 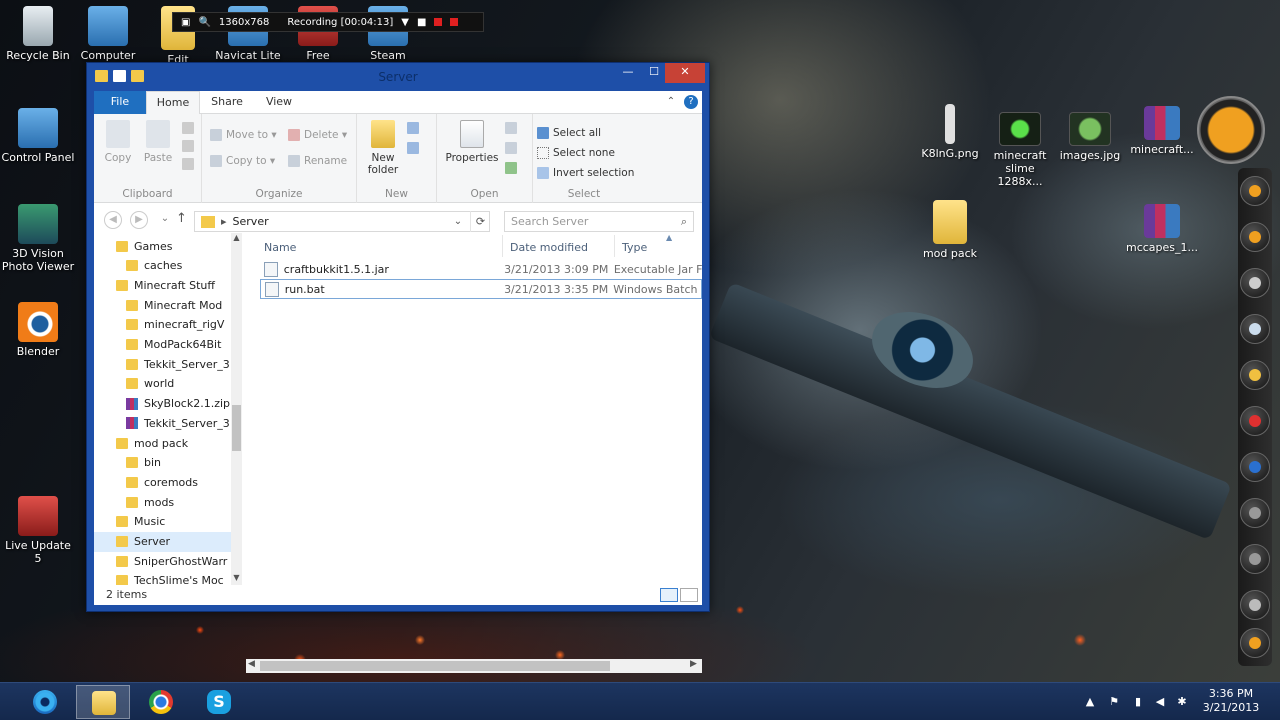 What do you see at coordinates (1255, 421) in the screenshot?
I see `free-games-icon` at bounding box center [1255, 421].